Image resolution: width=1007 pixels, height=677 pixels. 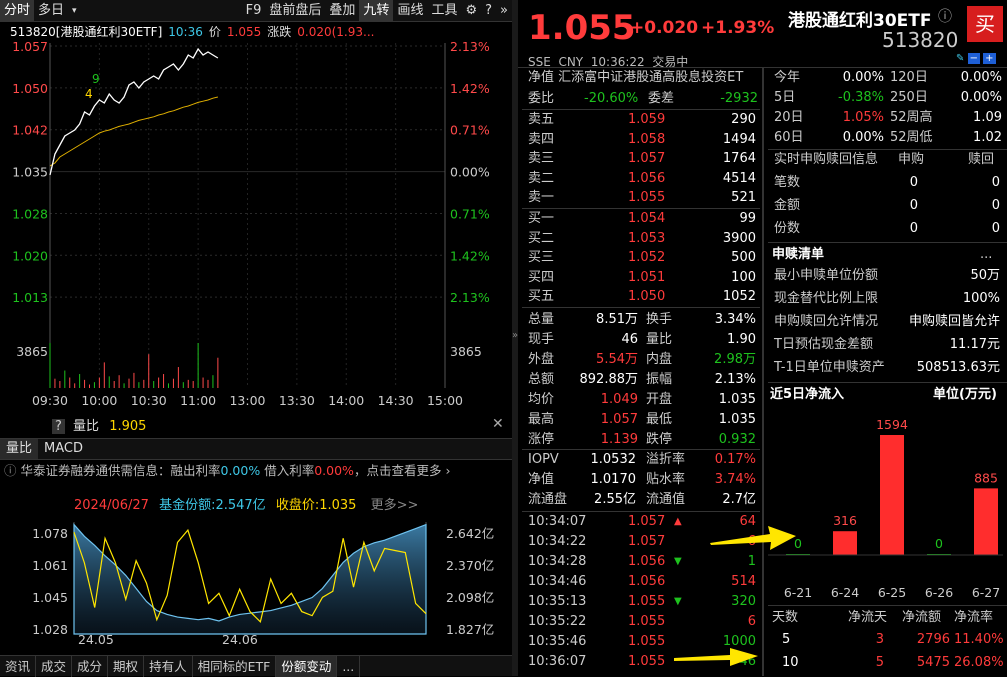 I want to click on list-value: 100%, so click(x=981, y=298).